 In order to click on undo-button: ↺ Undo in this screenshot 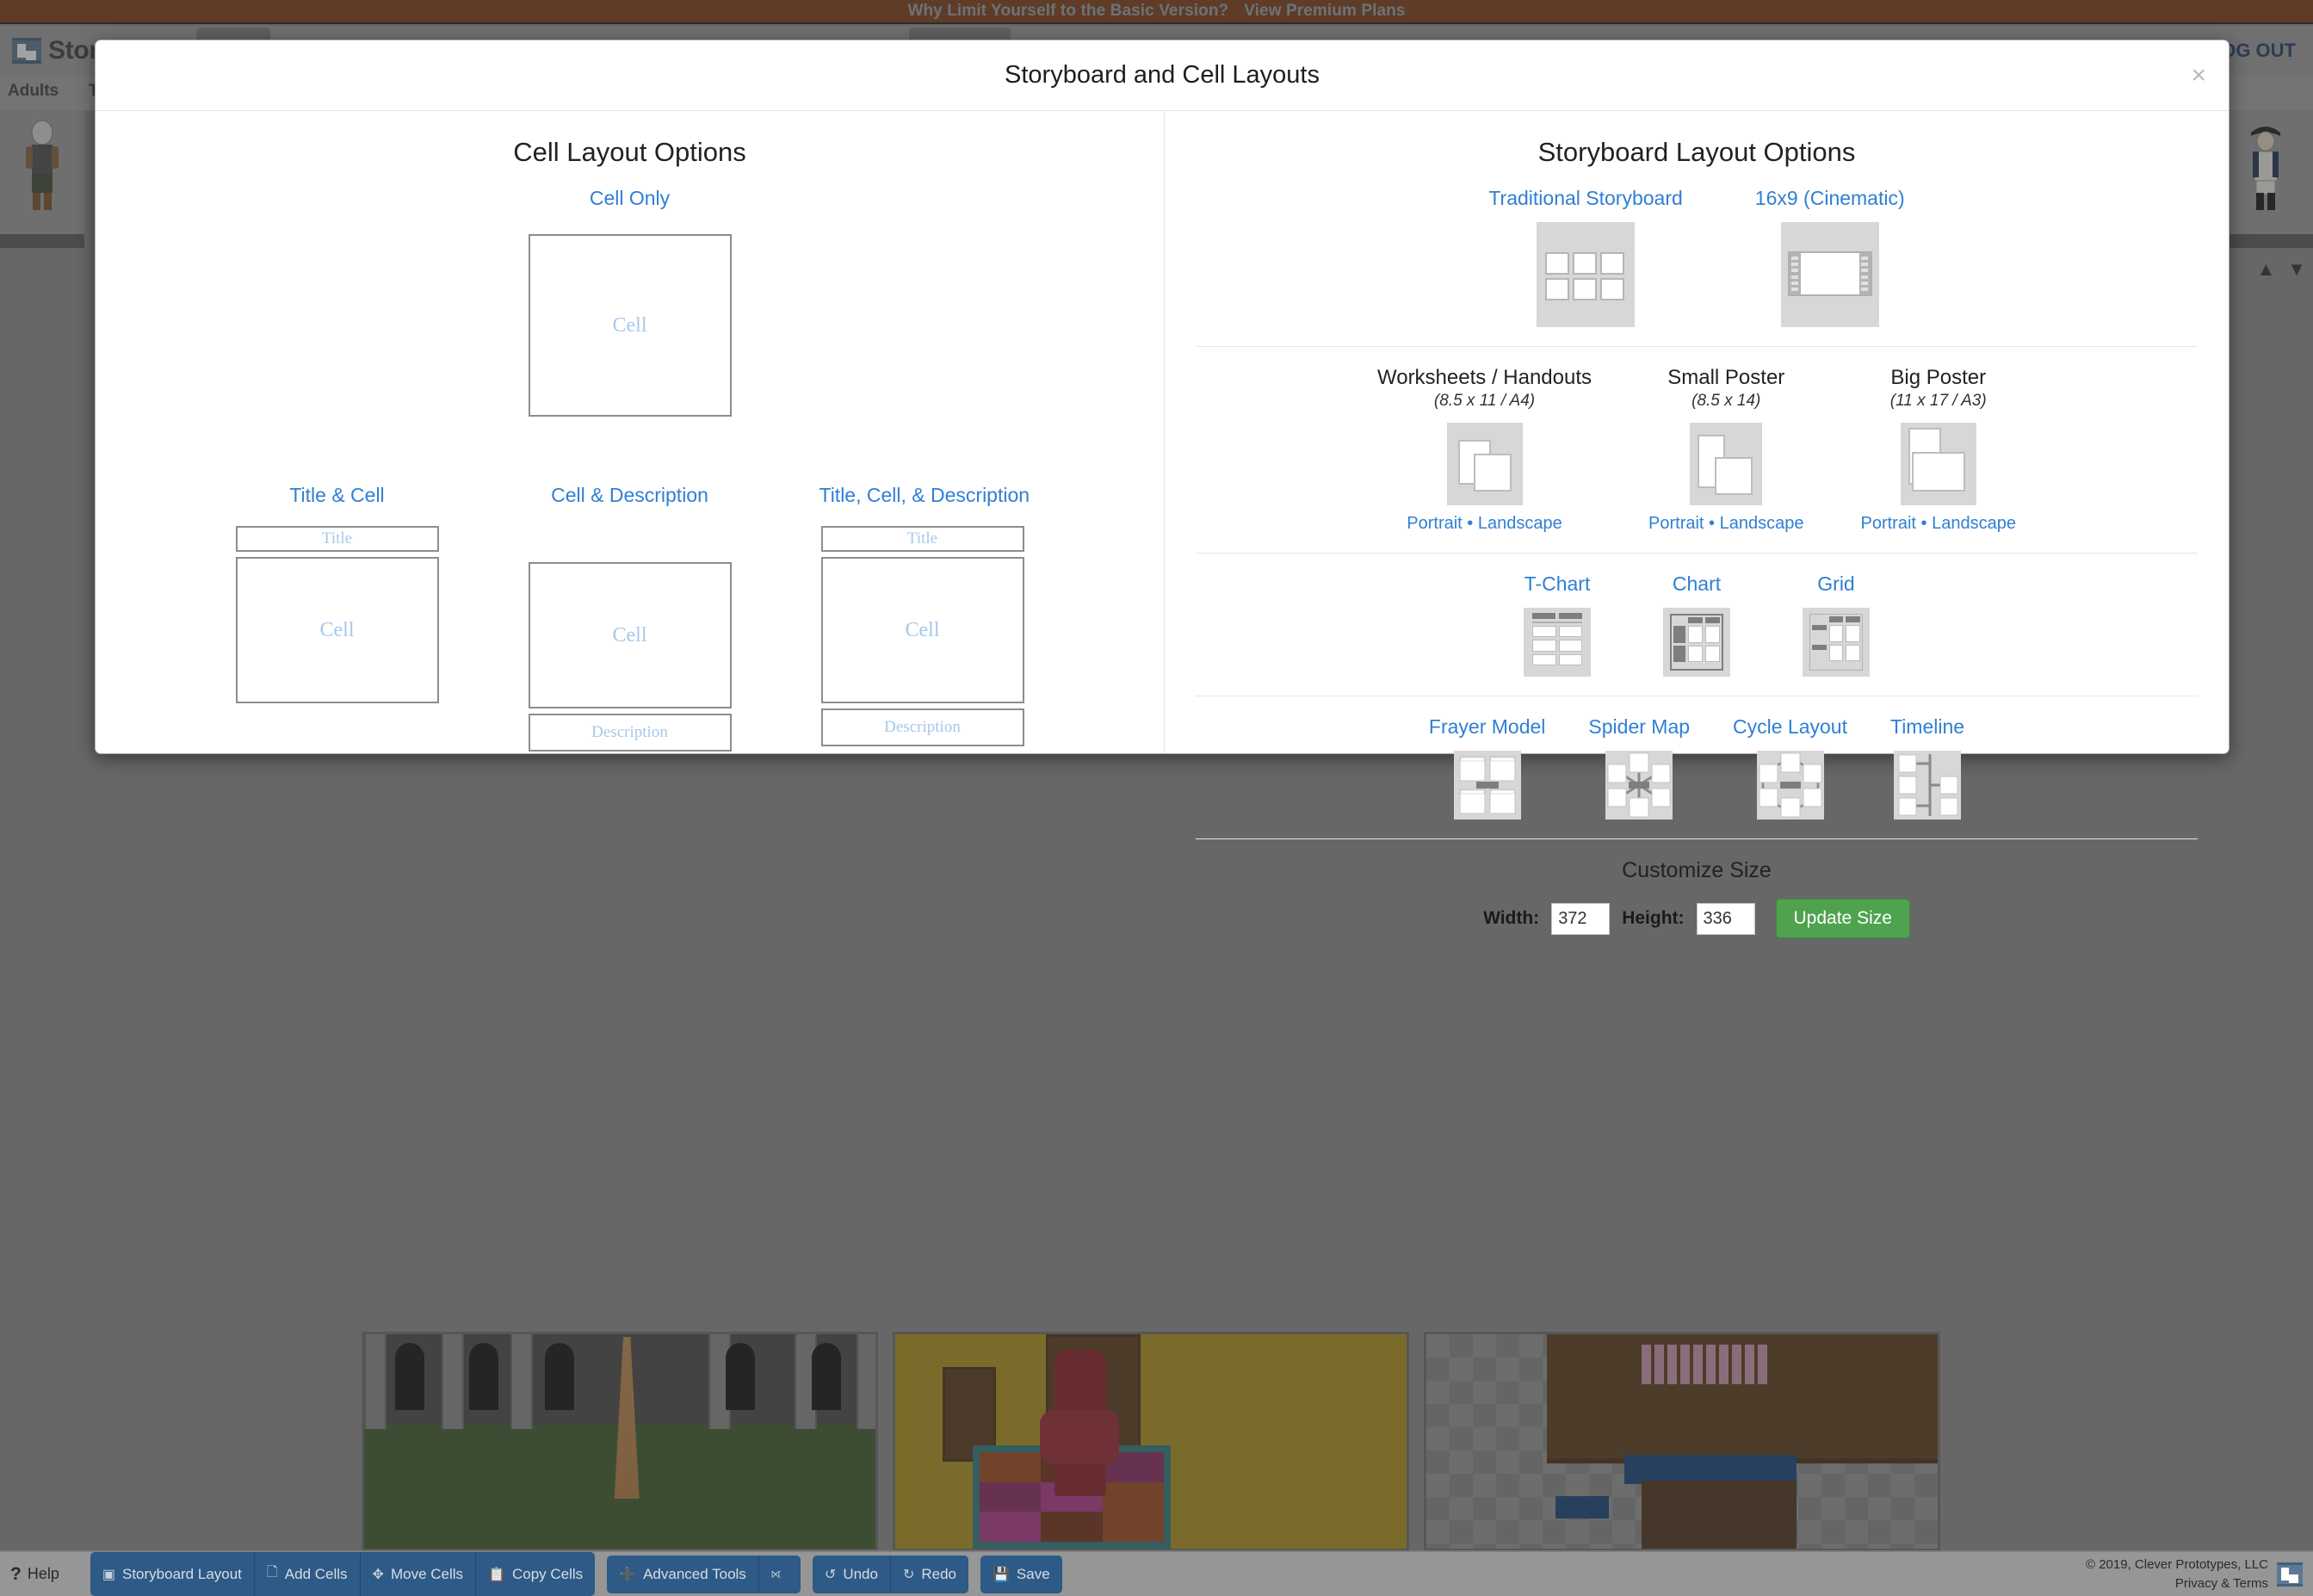, I will do `click(852, 1574)`.